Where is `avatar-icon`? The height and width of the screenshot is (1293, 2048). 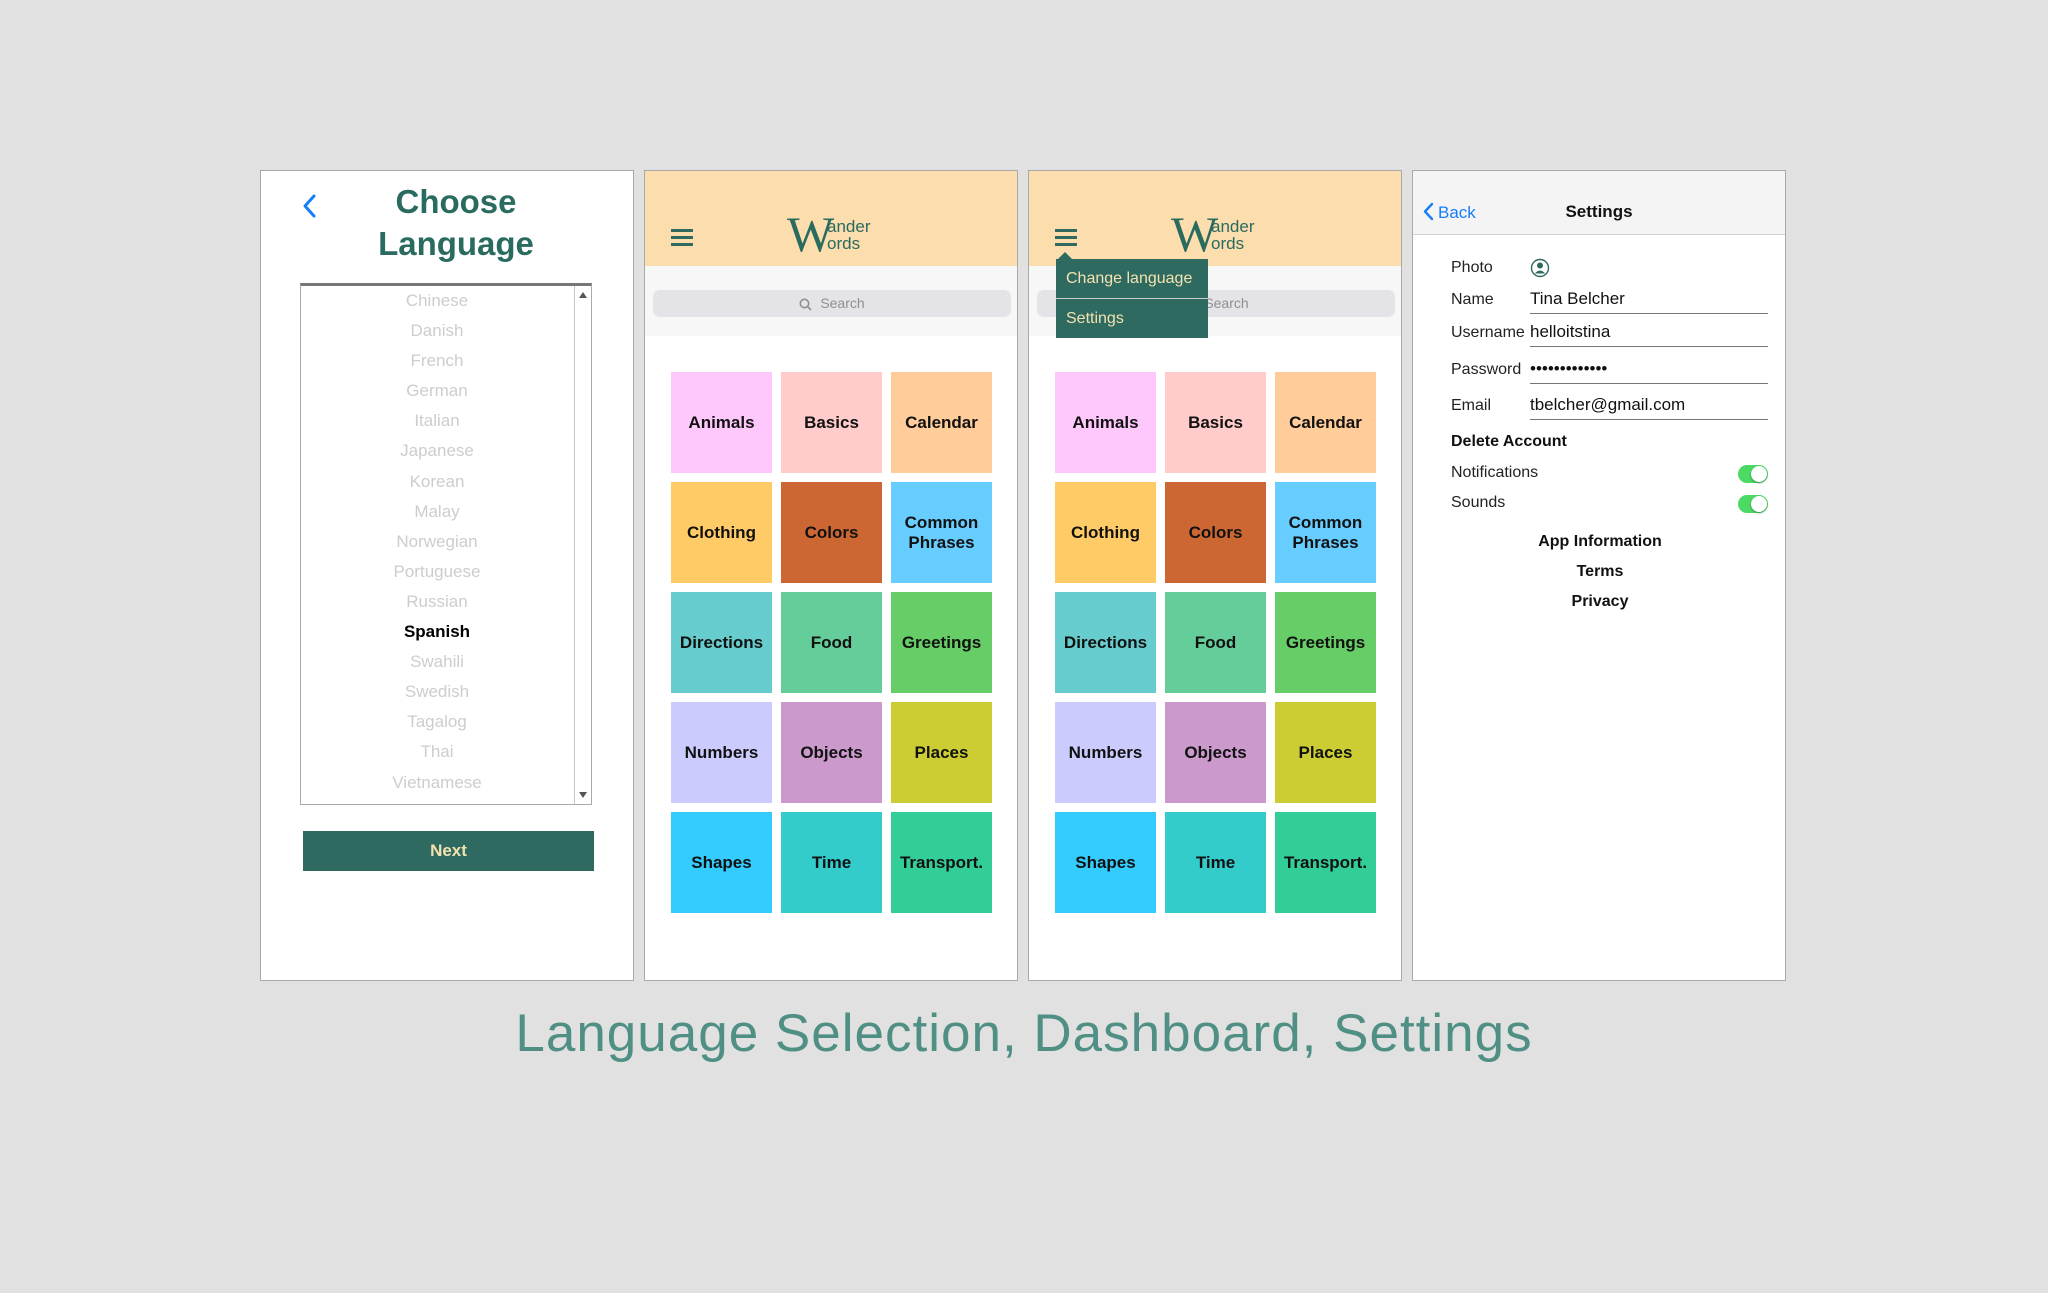 avatar-icon is located at coordinates (1540, 268).